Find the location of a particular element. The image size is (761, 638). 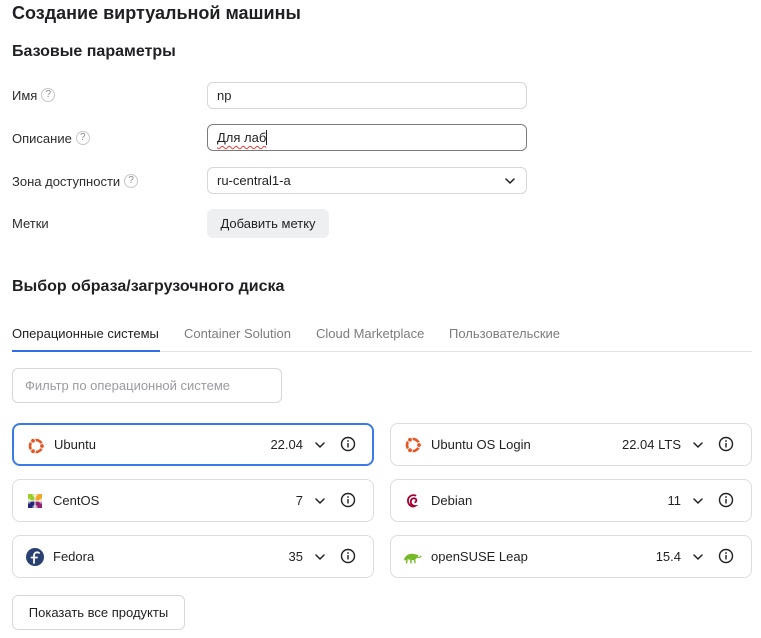

tab-cloud-marketplace: Cloud Marketplace is located at coordinates (370, 333).